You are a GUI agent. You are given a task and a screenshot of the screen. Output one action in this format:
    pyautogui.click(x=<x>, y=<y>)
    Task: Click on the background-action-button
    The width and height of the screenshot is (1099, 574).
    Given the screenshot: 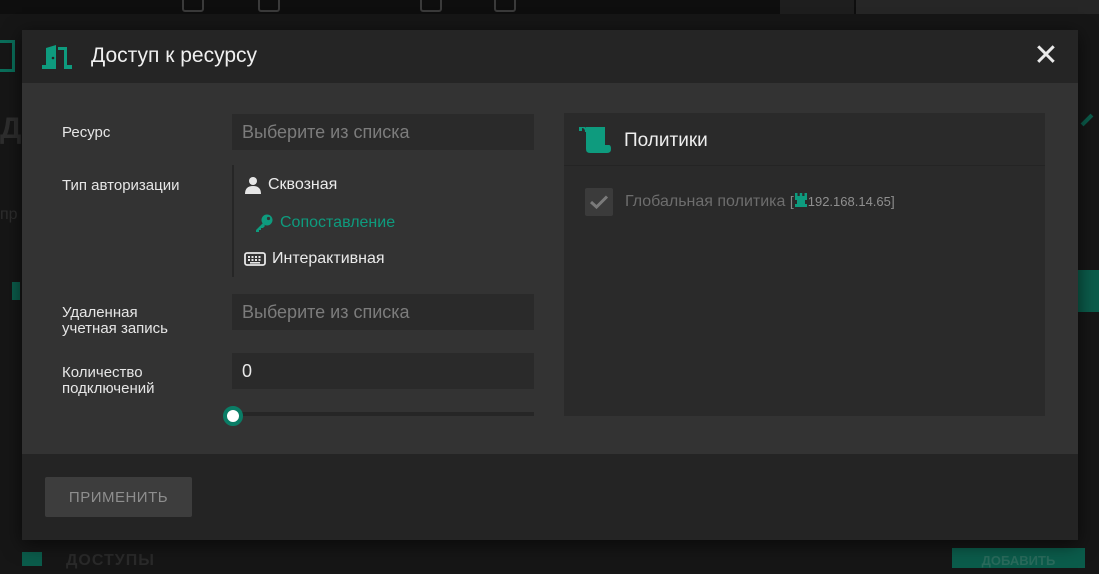 What is the action you would take?
    pyautogui.click(x=1088, y=291)
    